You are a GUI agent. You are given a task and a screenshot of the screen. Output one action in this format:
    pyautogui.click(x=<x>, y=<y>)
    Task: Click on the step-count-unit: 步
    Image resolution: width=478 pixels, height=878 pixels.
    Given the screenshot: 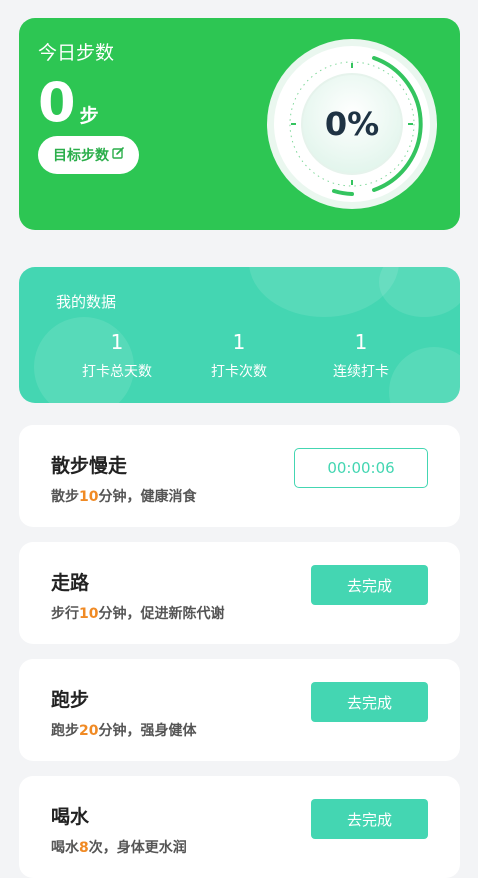 What is the action you would take?
    pyautogui.click(x=89, y=116)
    